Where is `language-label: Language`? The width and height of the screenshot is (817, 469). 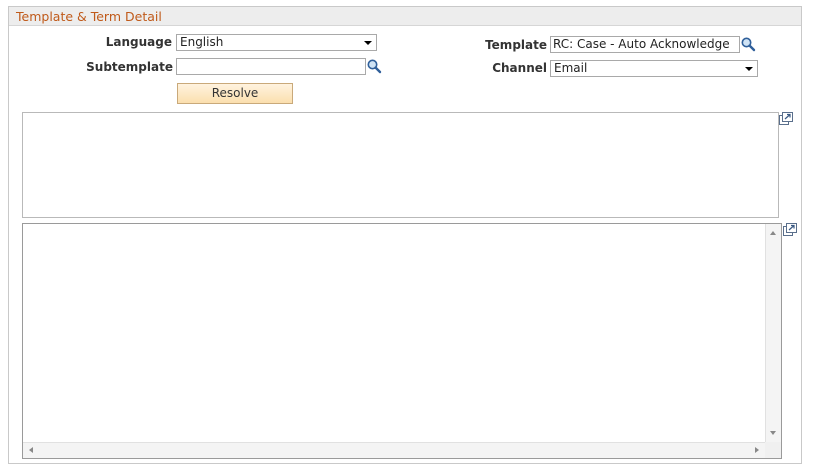 language-label: Language is located at coordinates (138, 42).